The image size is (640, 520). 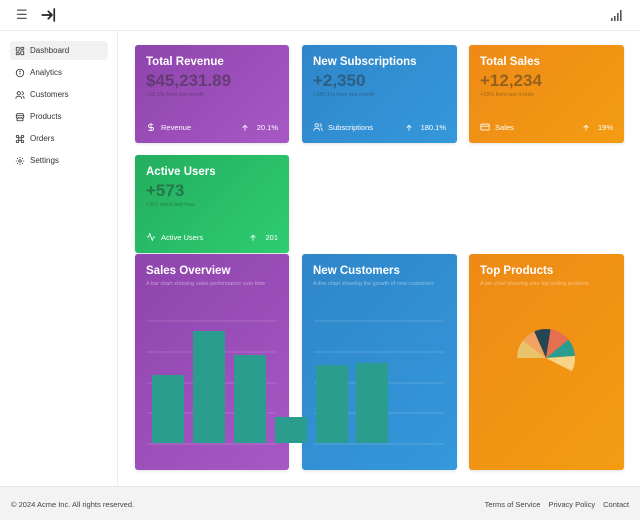 I want to click on card-footer-change: 201, so click(x=263, y=237).